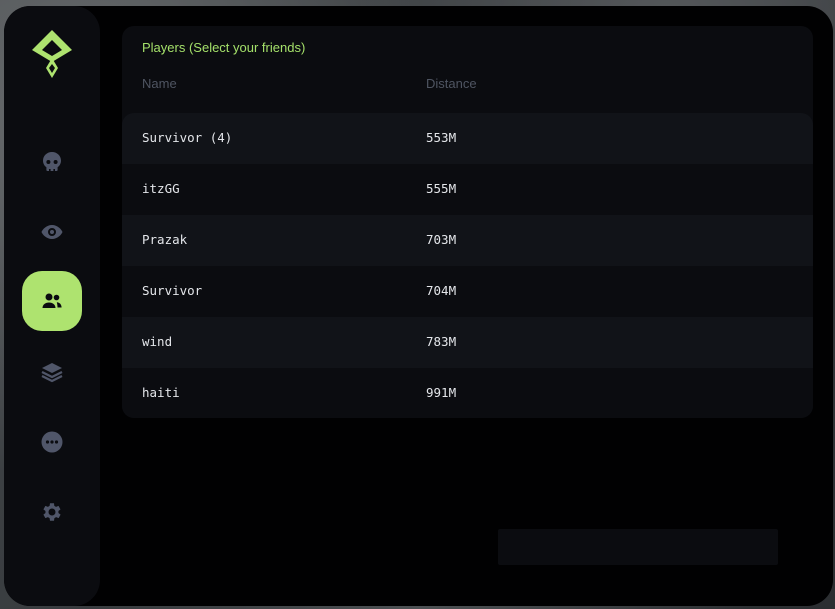 Image resolution: width=835 pixels, height=609 pixels. I want to click on panel-title: Players (Select your friends), so click(224, 47).